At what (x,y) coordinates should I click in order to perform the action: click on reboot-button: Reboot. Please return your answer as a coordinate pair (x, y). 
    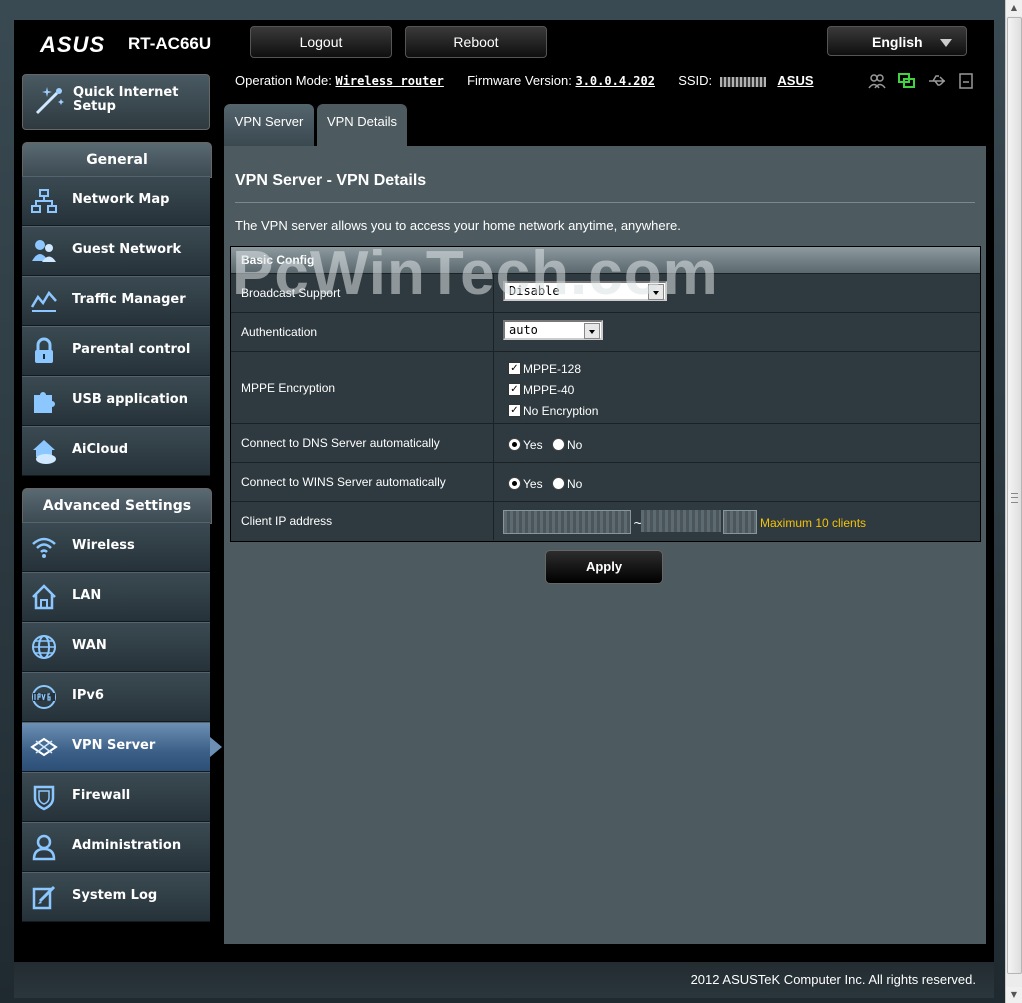
    Looking at the image, I should click on (476, 42).